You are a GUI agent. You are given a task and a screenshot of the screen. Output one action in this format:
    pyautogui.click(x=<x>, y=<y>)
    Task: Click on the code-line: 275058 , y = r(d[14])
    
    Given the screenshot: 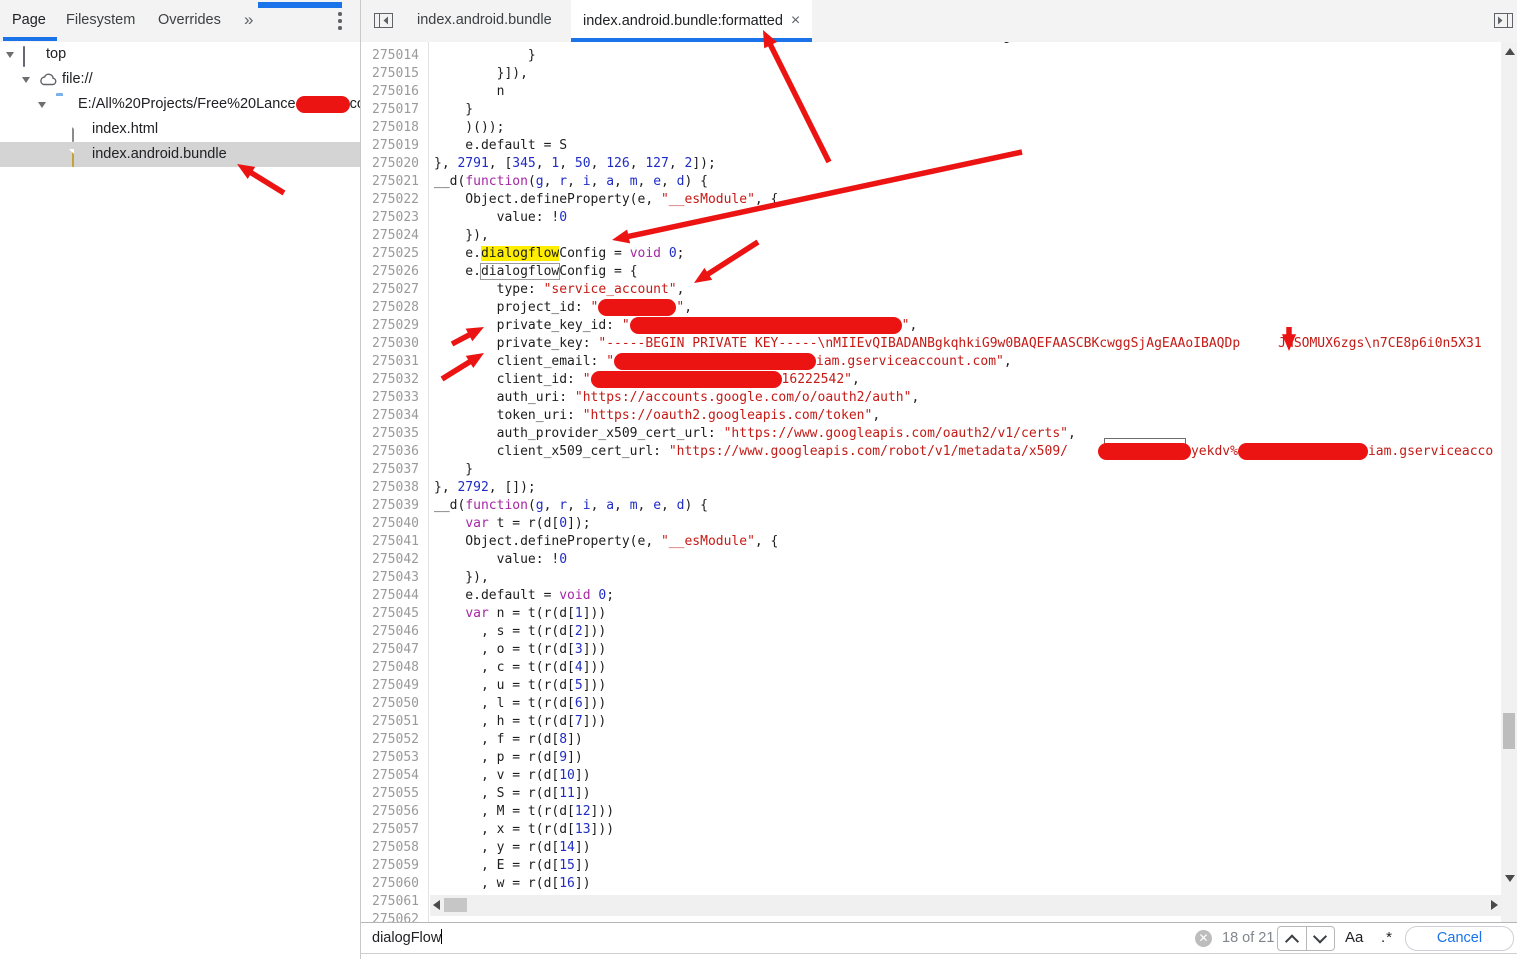 What is the action you would take?
    pyautogui.click(x=939, y=848)
    